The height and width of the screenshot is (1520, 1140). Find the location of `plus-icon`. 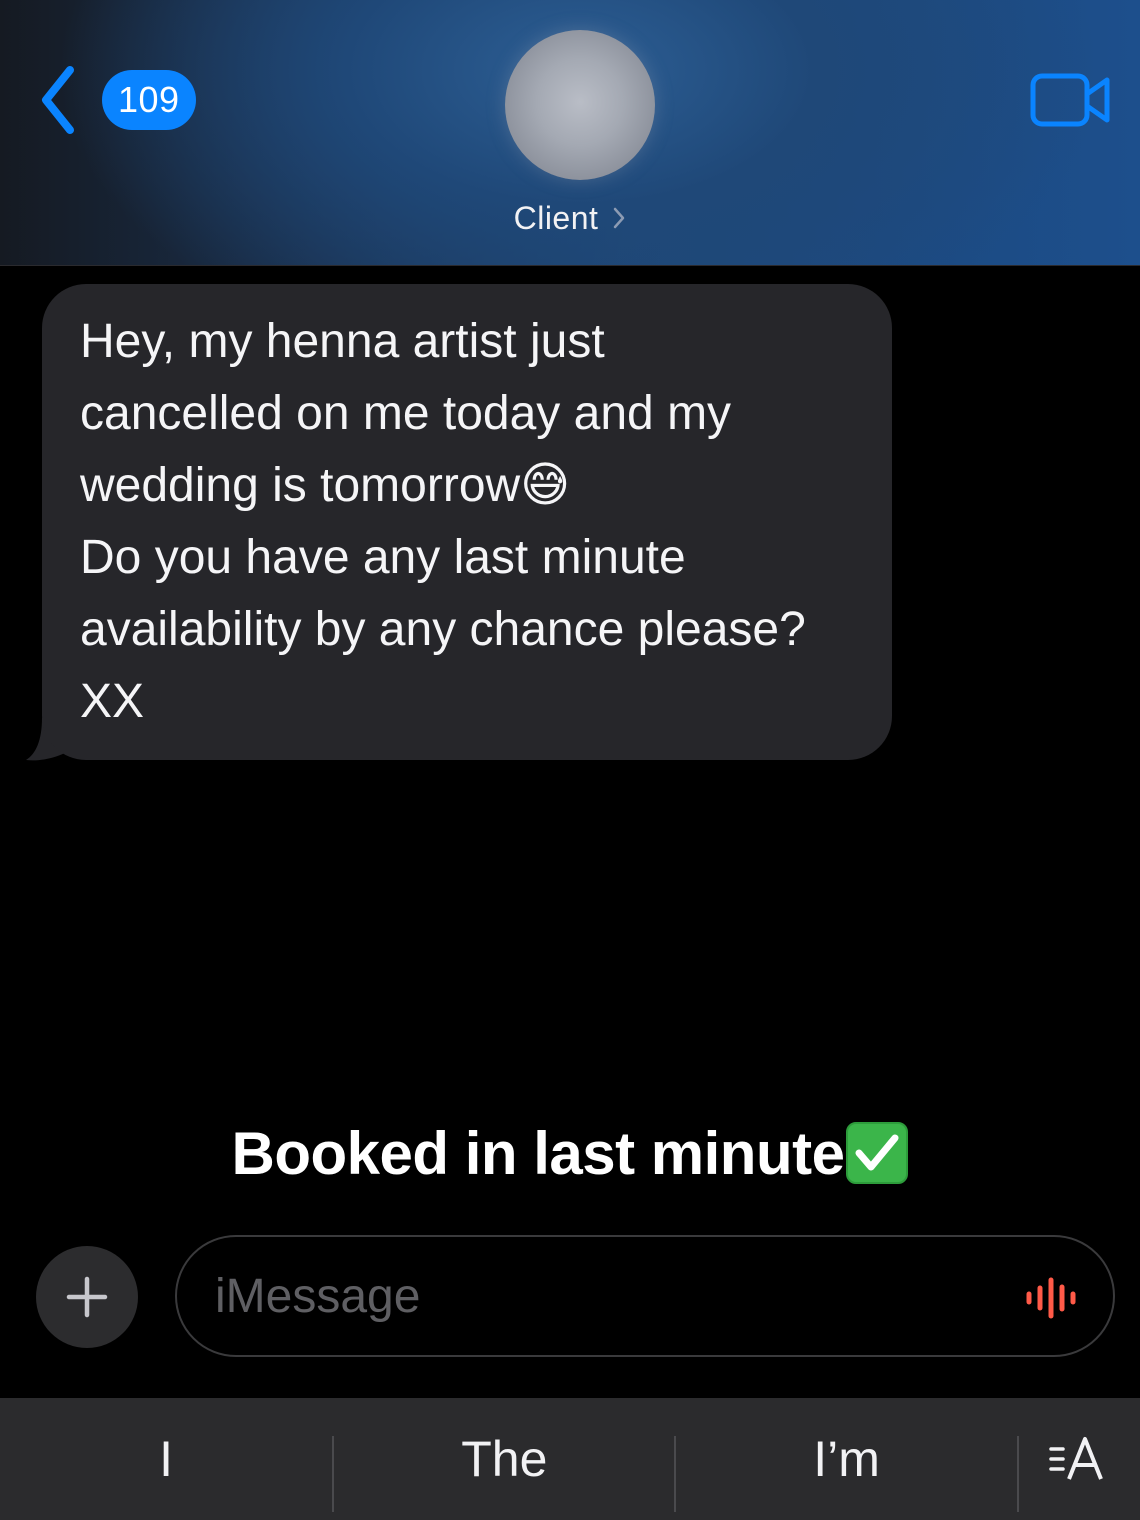

plus-icon is located at coordinates (87, 1297).